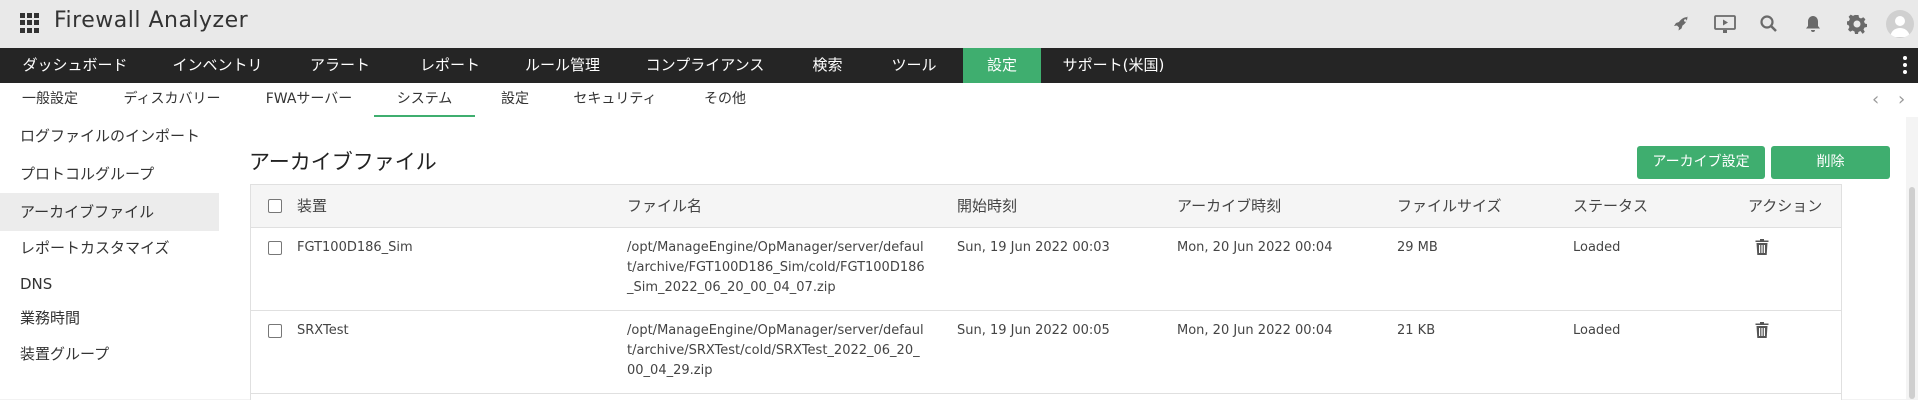  Describe the element at coordinates (217, 65) in the screenshot. I see `nav-inventory: インベントリ` at that location.